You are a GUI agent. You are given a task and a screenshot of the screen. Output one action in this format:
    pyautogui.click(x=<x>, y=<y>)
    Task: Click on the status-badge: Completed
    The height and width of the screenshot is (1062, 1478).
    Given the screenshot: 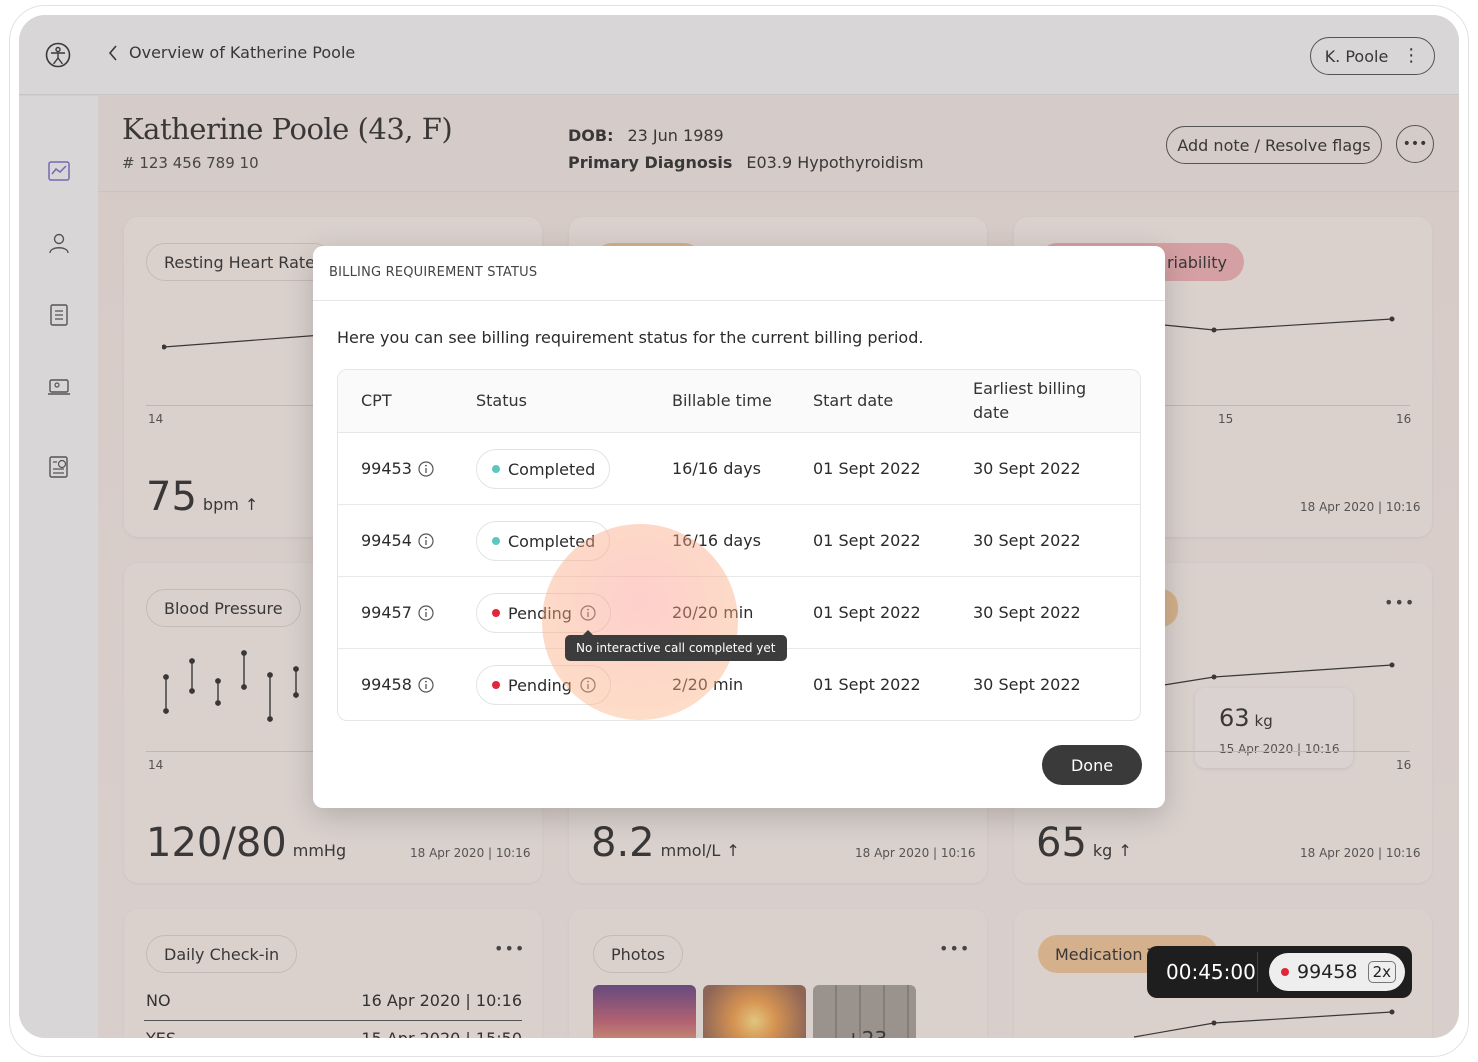 What is the action you would take?
    pyautogui.click(x=543, y=469)
    